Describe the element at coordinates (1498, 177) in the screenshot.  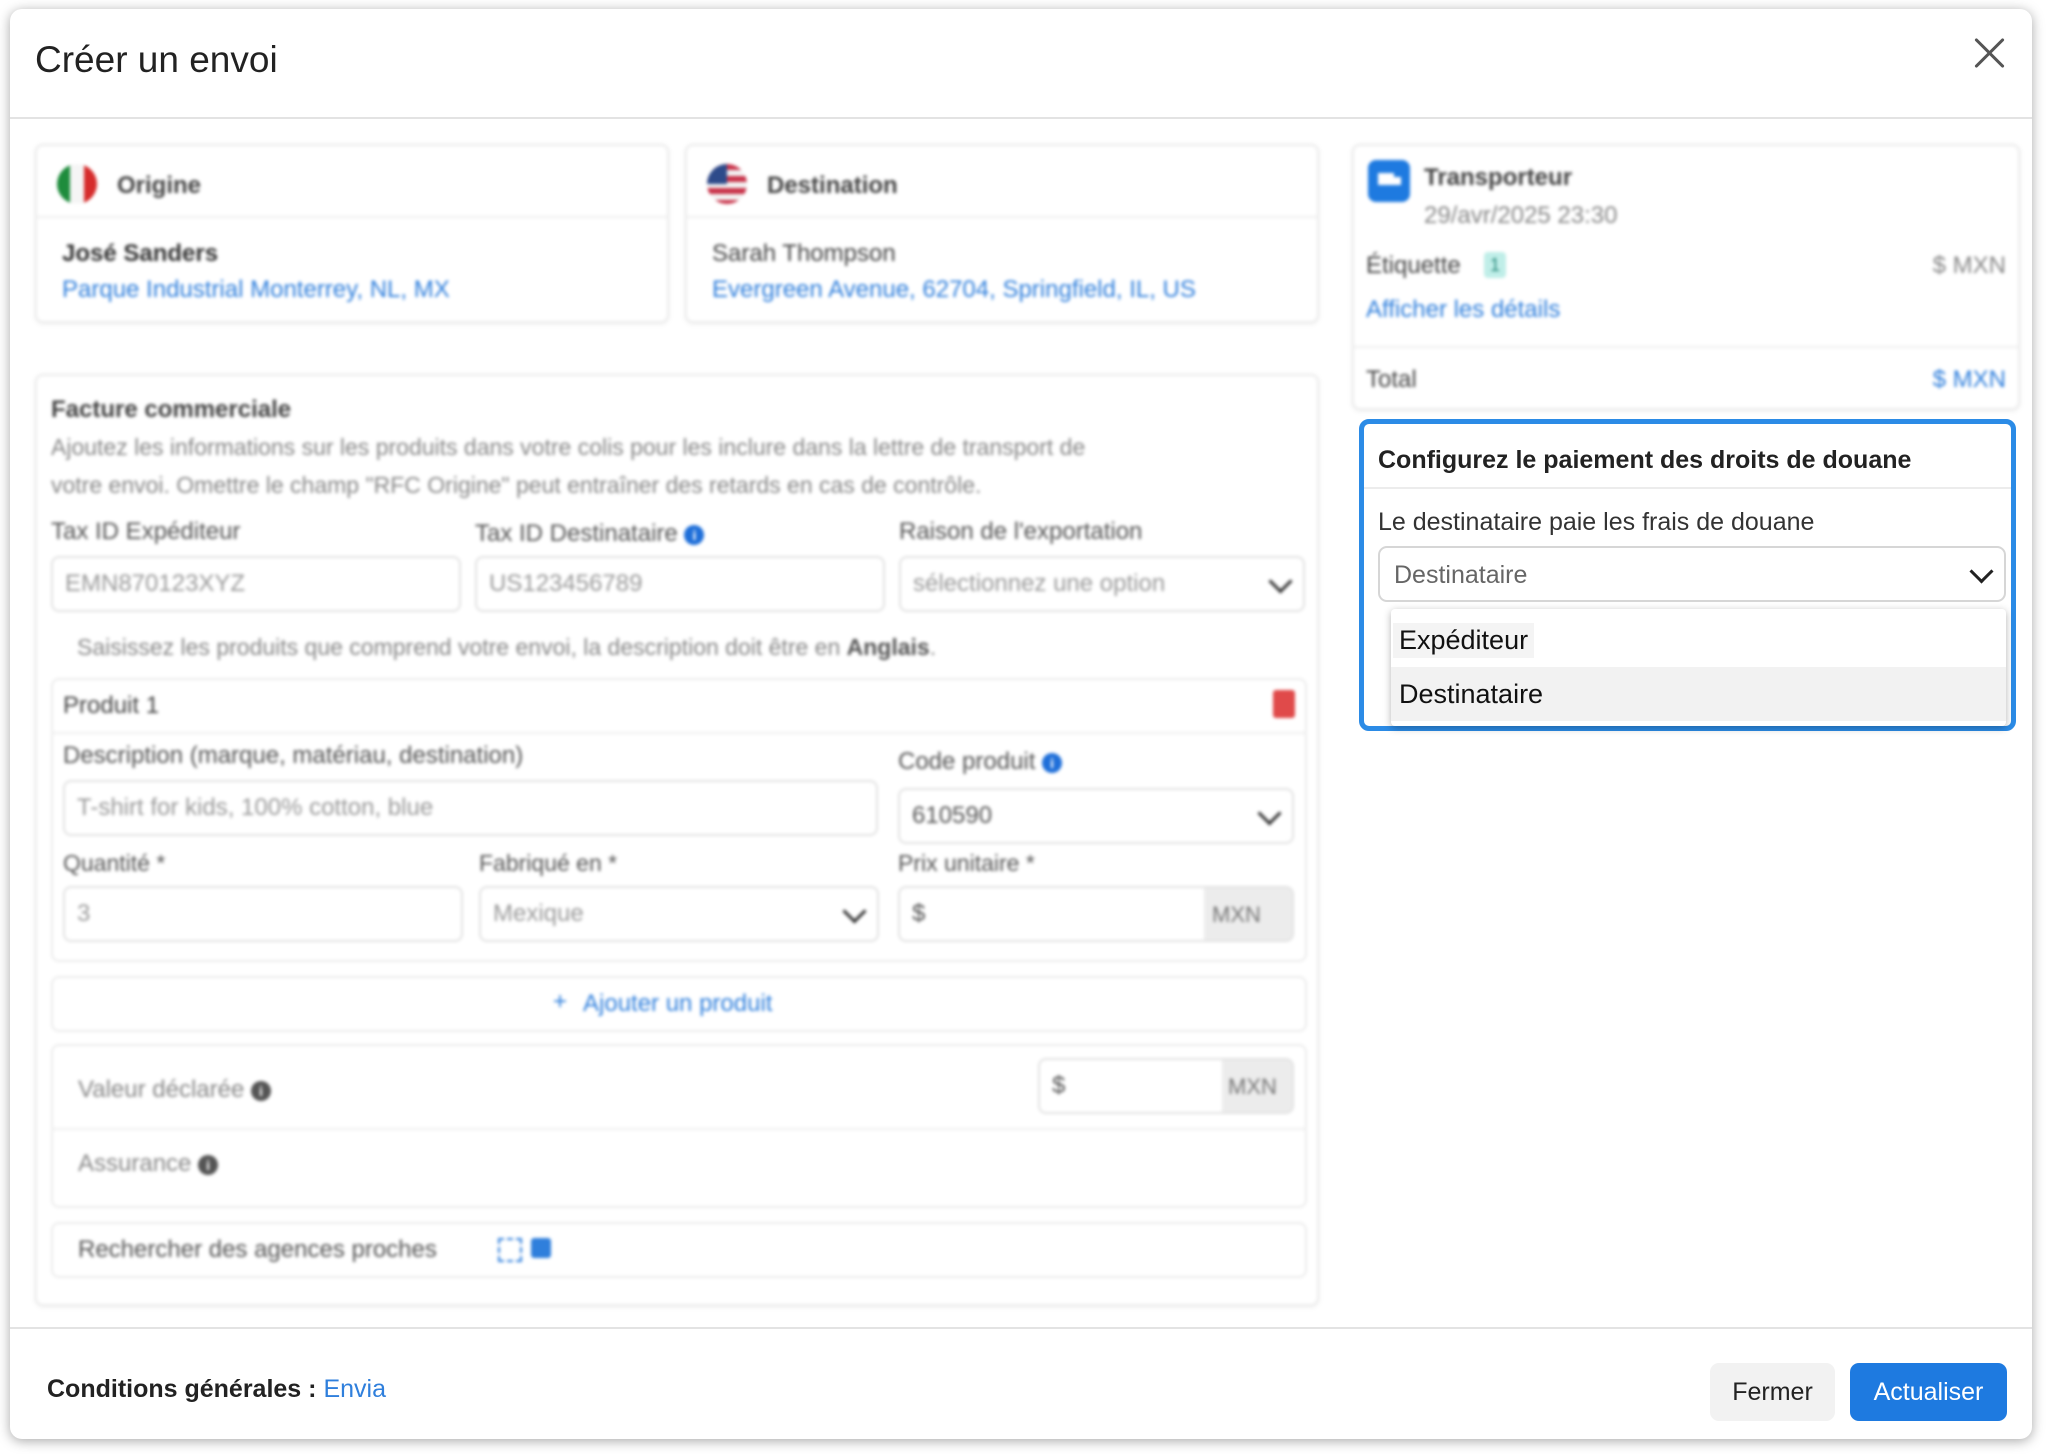
I see `carrier-title: Transporteur` at that location.